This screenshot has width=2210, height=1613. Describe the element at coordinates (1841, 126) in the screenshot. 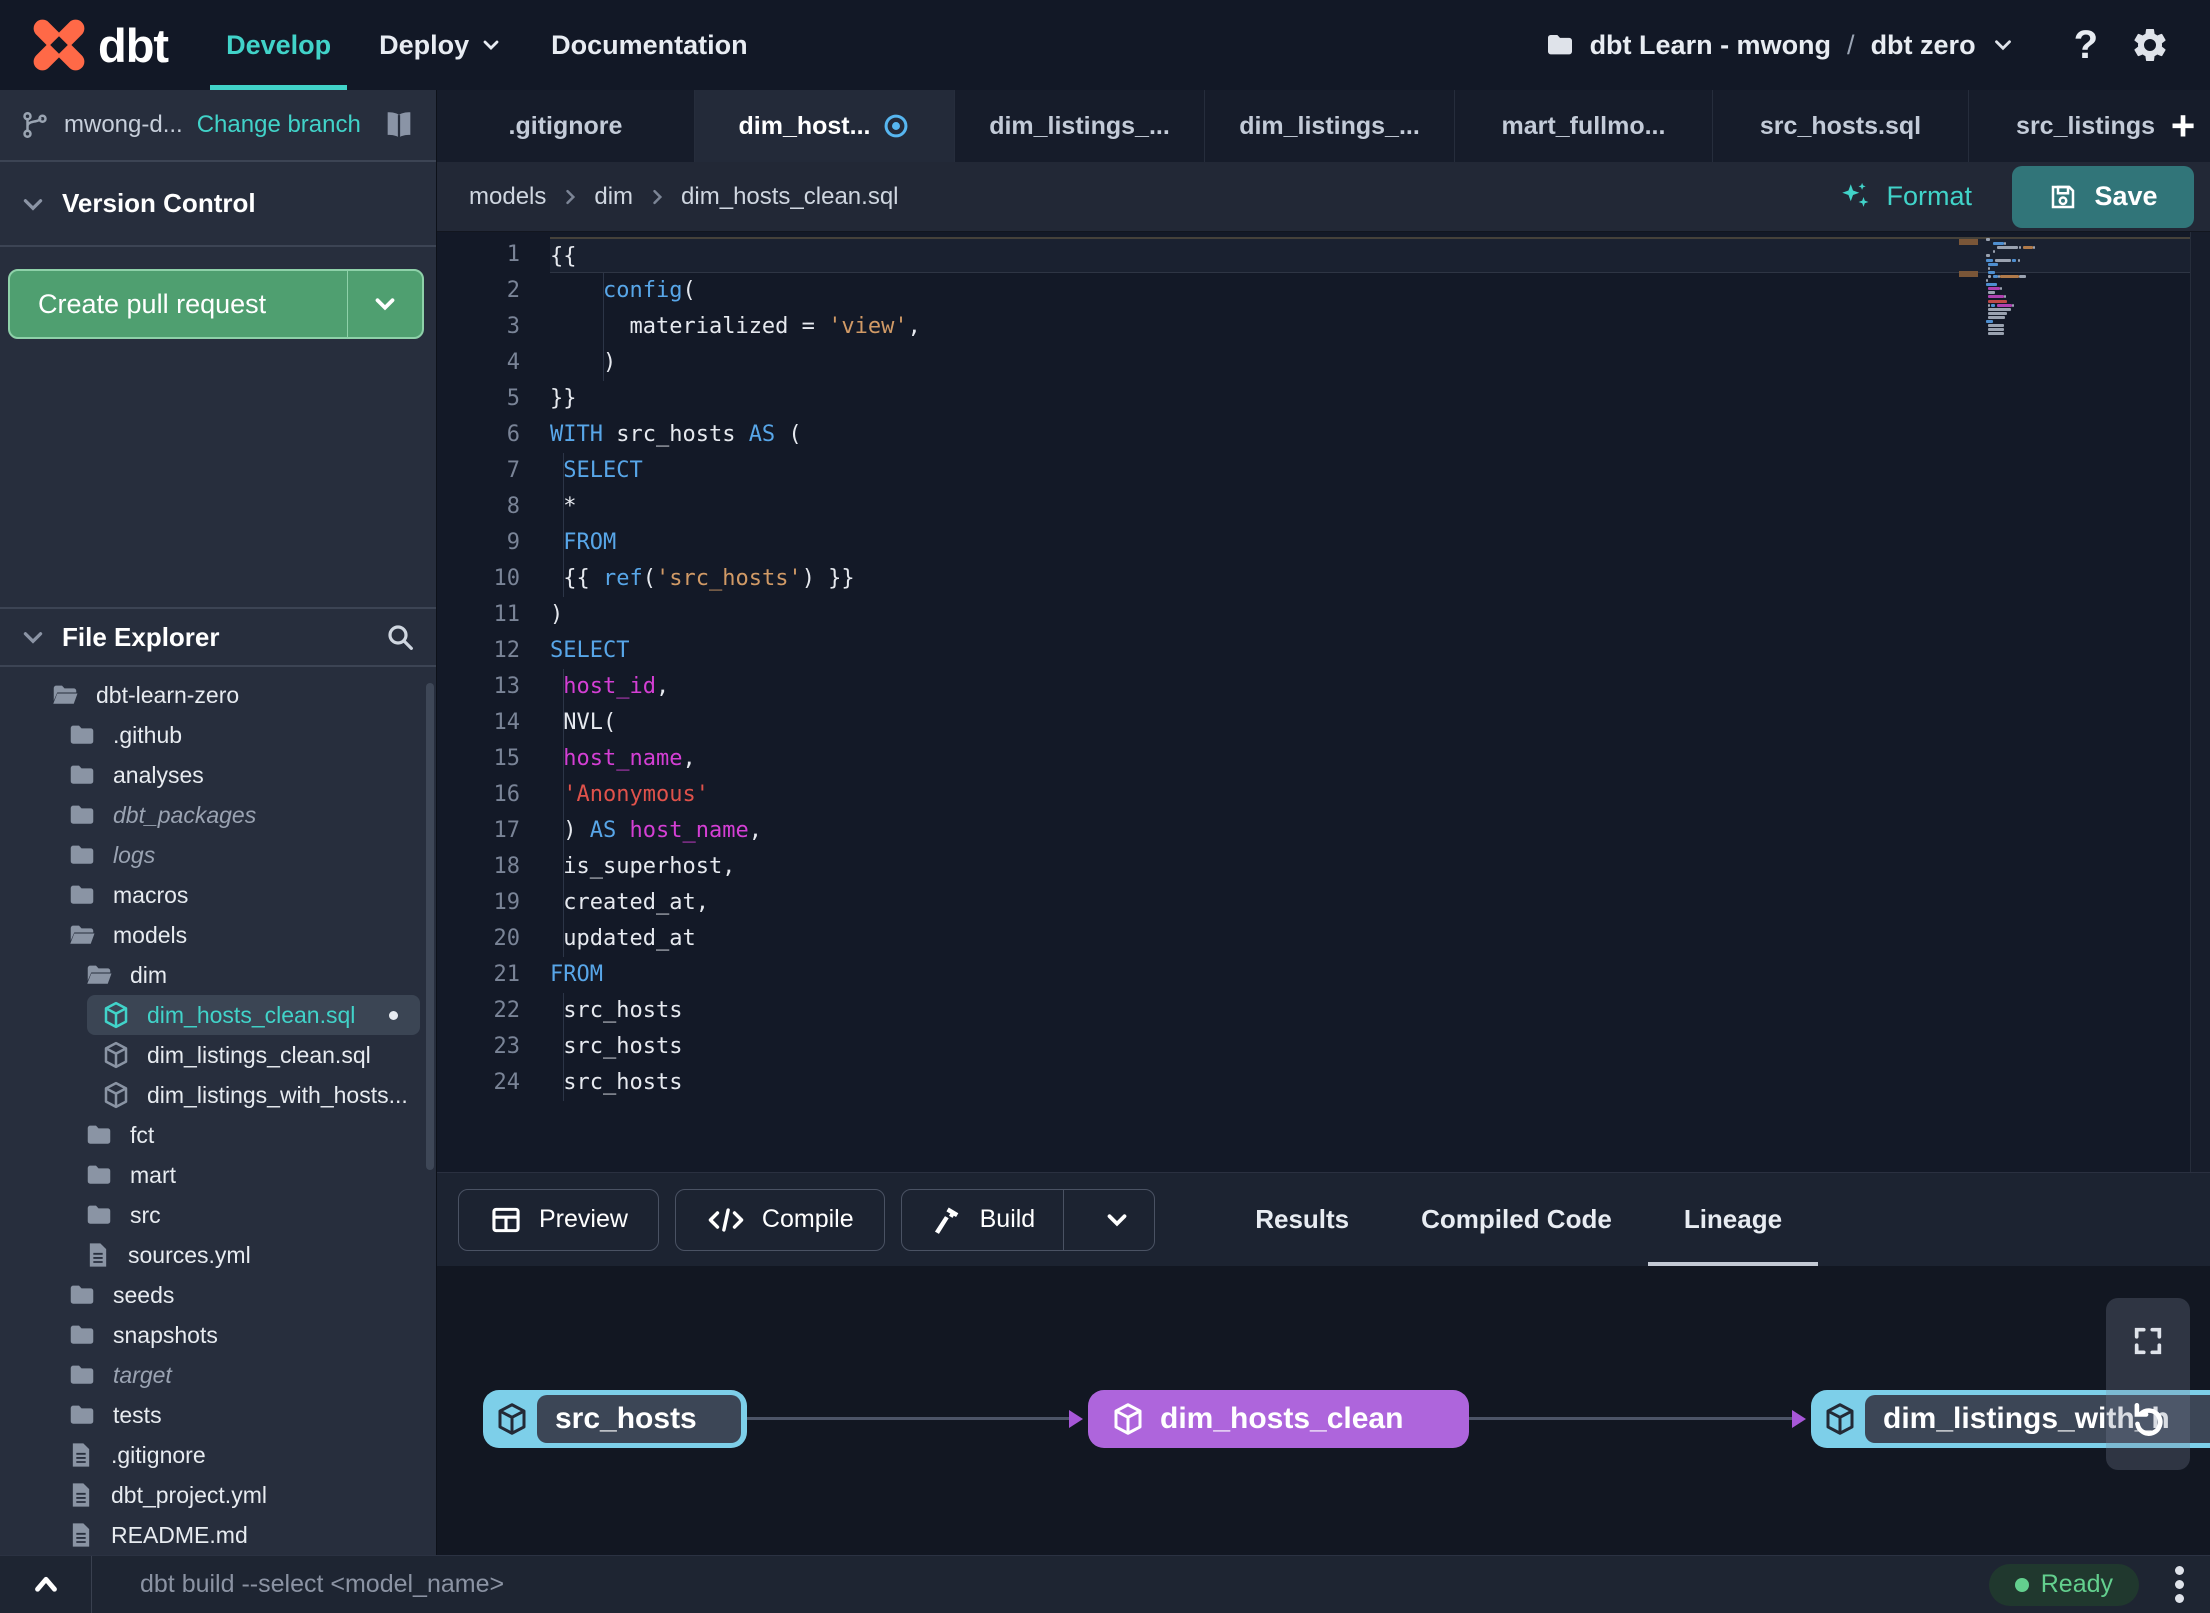

I see `tab-src-hosts-sql: src_hosts.sql` at that location.